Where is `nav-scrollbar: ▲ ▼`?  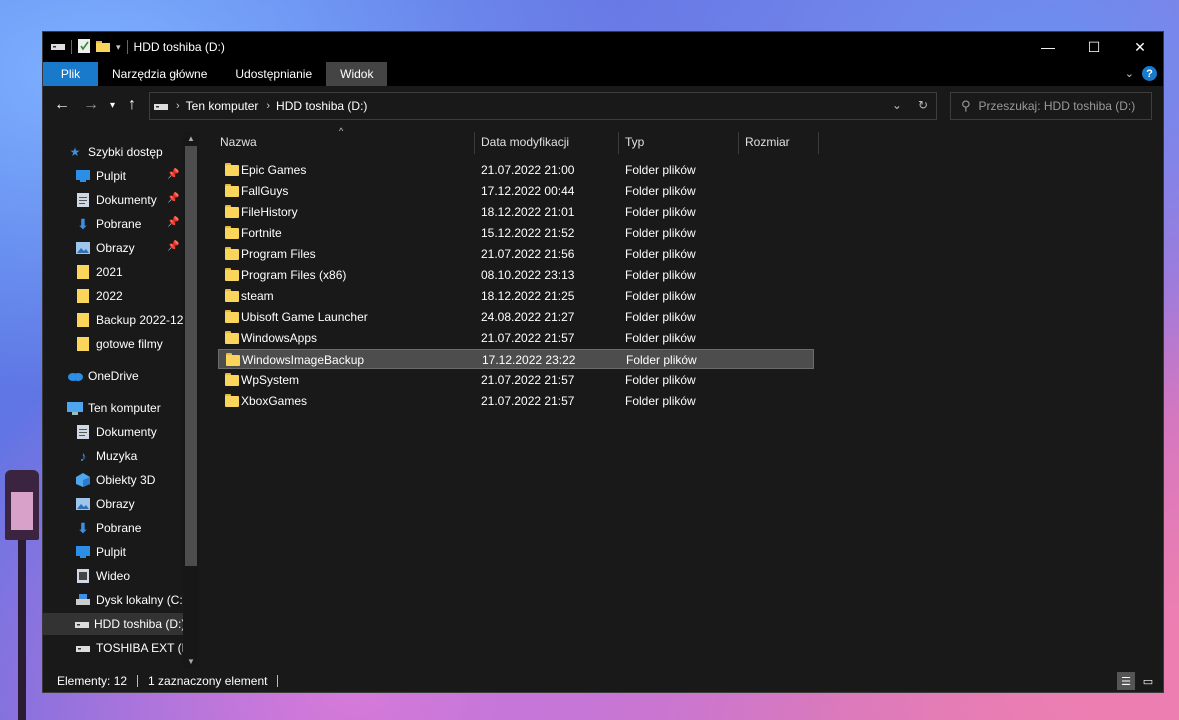
nav-scrollbar: ▲ ▼ is located at coordinates (191, 400).